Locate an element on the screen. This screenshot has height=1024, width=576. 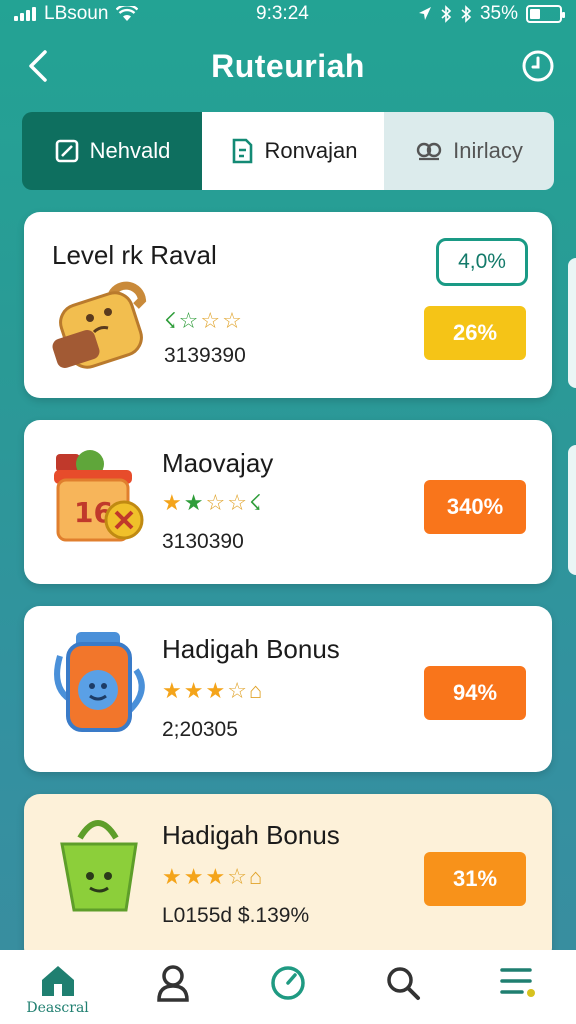
bucket-mascot-icon is located at coordinates (99, 866).